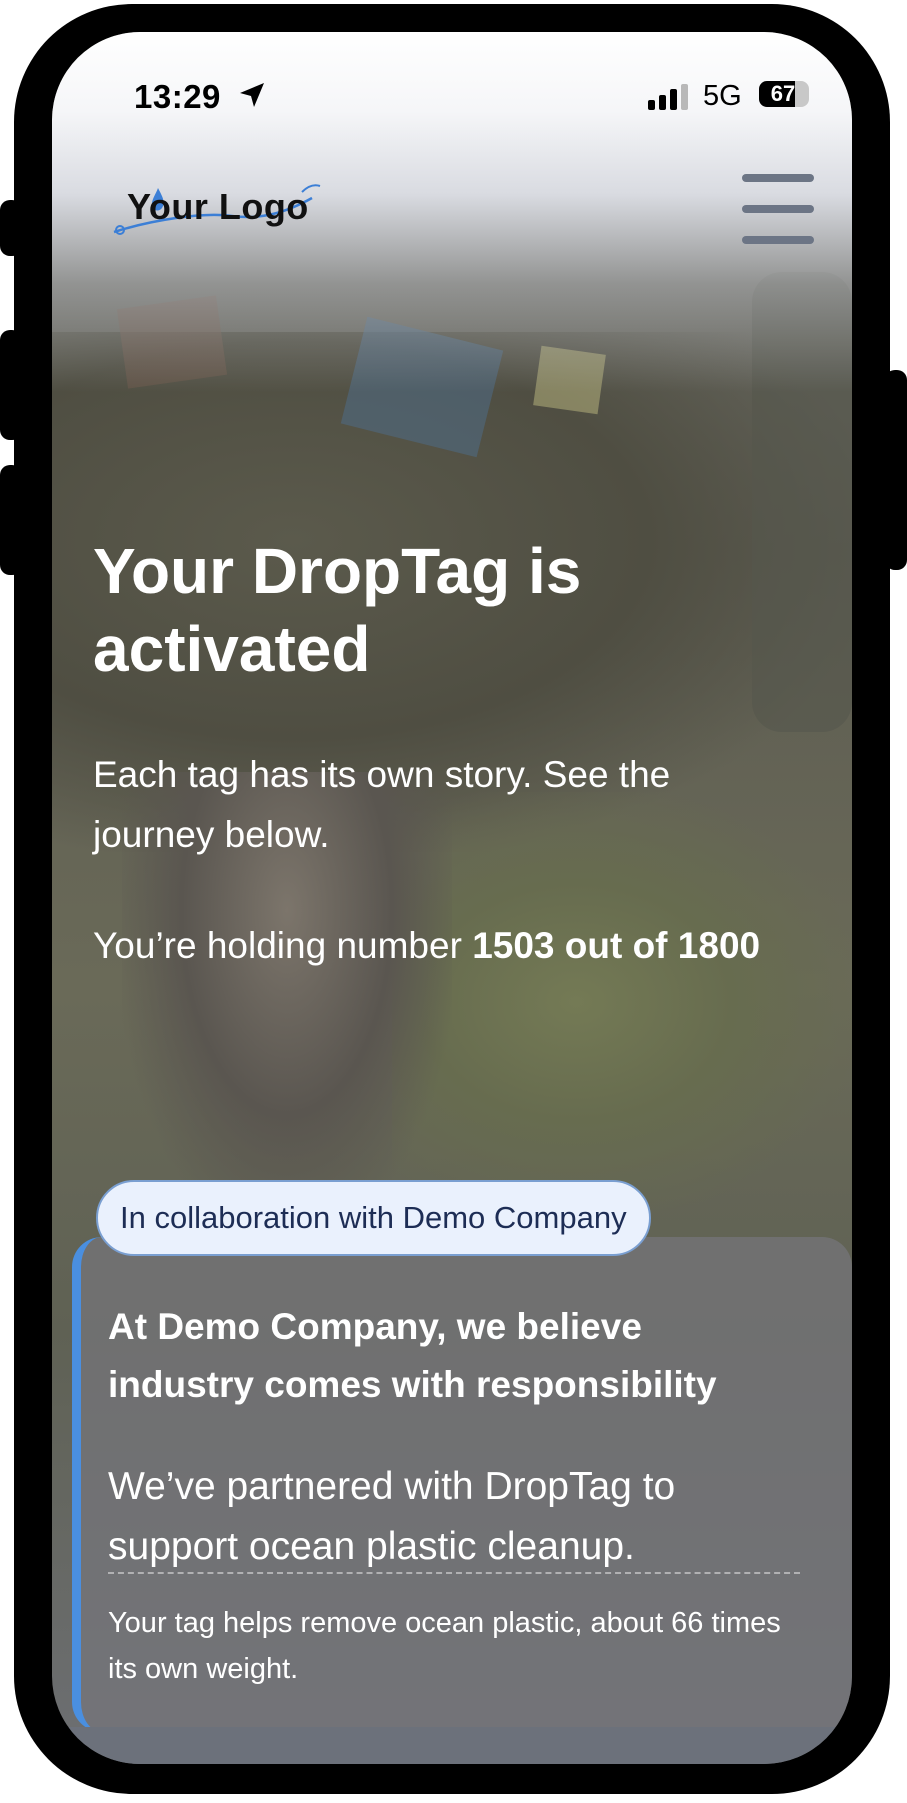 Image resolution: width=907 pixels, height=1803 pixels. Describe the element at coordinates (722, 96) in the screenshot. I see `network-type: 5G` at that location.